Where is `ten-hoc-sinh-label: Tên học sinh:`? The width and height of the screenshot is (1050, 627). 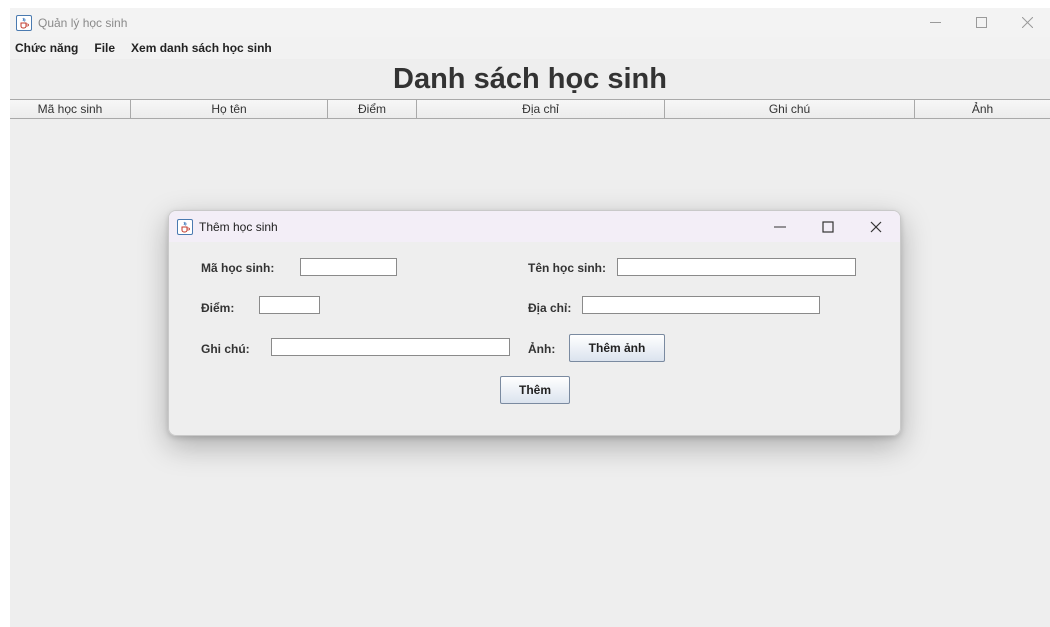 ten-hoc-sinh-label: Tên học sinh: is located at coordinates (567, 268).